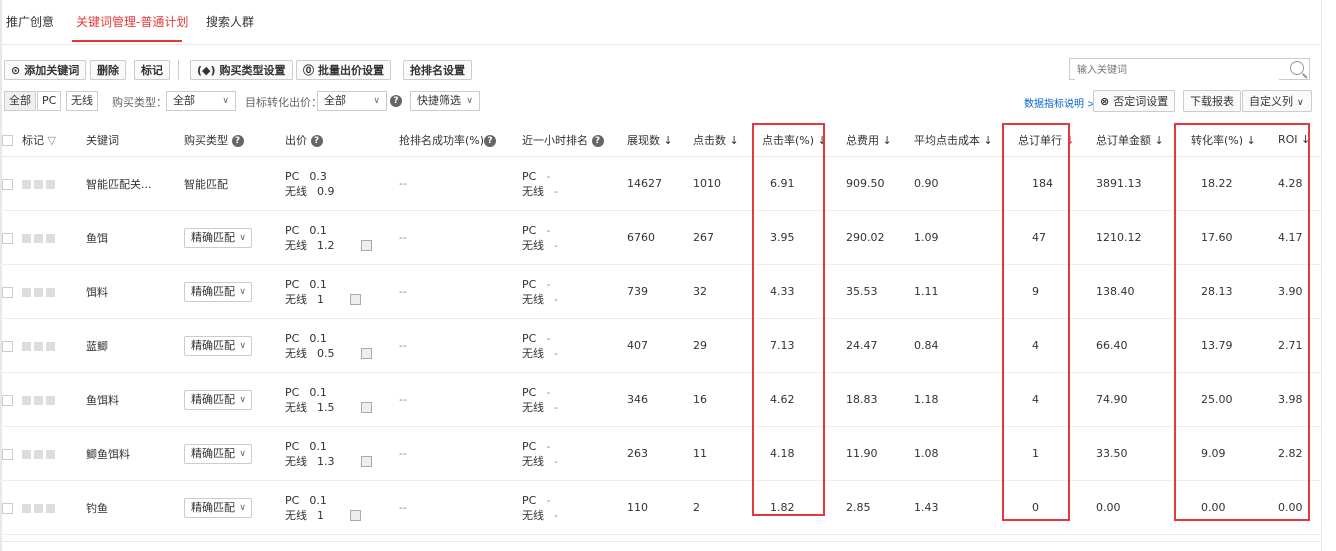 The height and width of the screenshot is (551, 1336). I want to click on col-order-amount: 总订单金额, so click(1123, 140).